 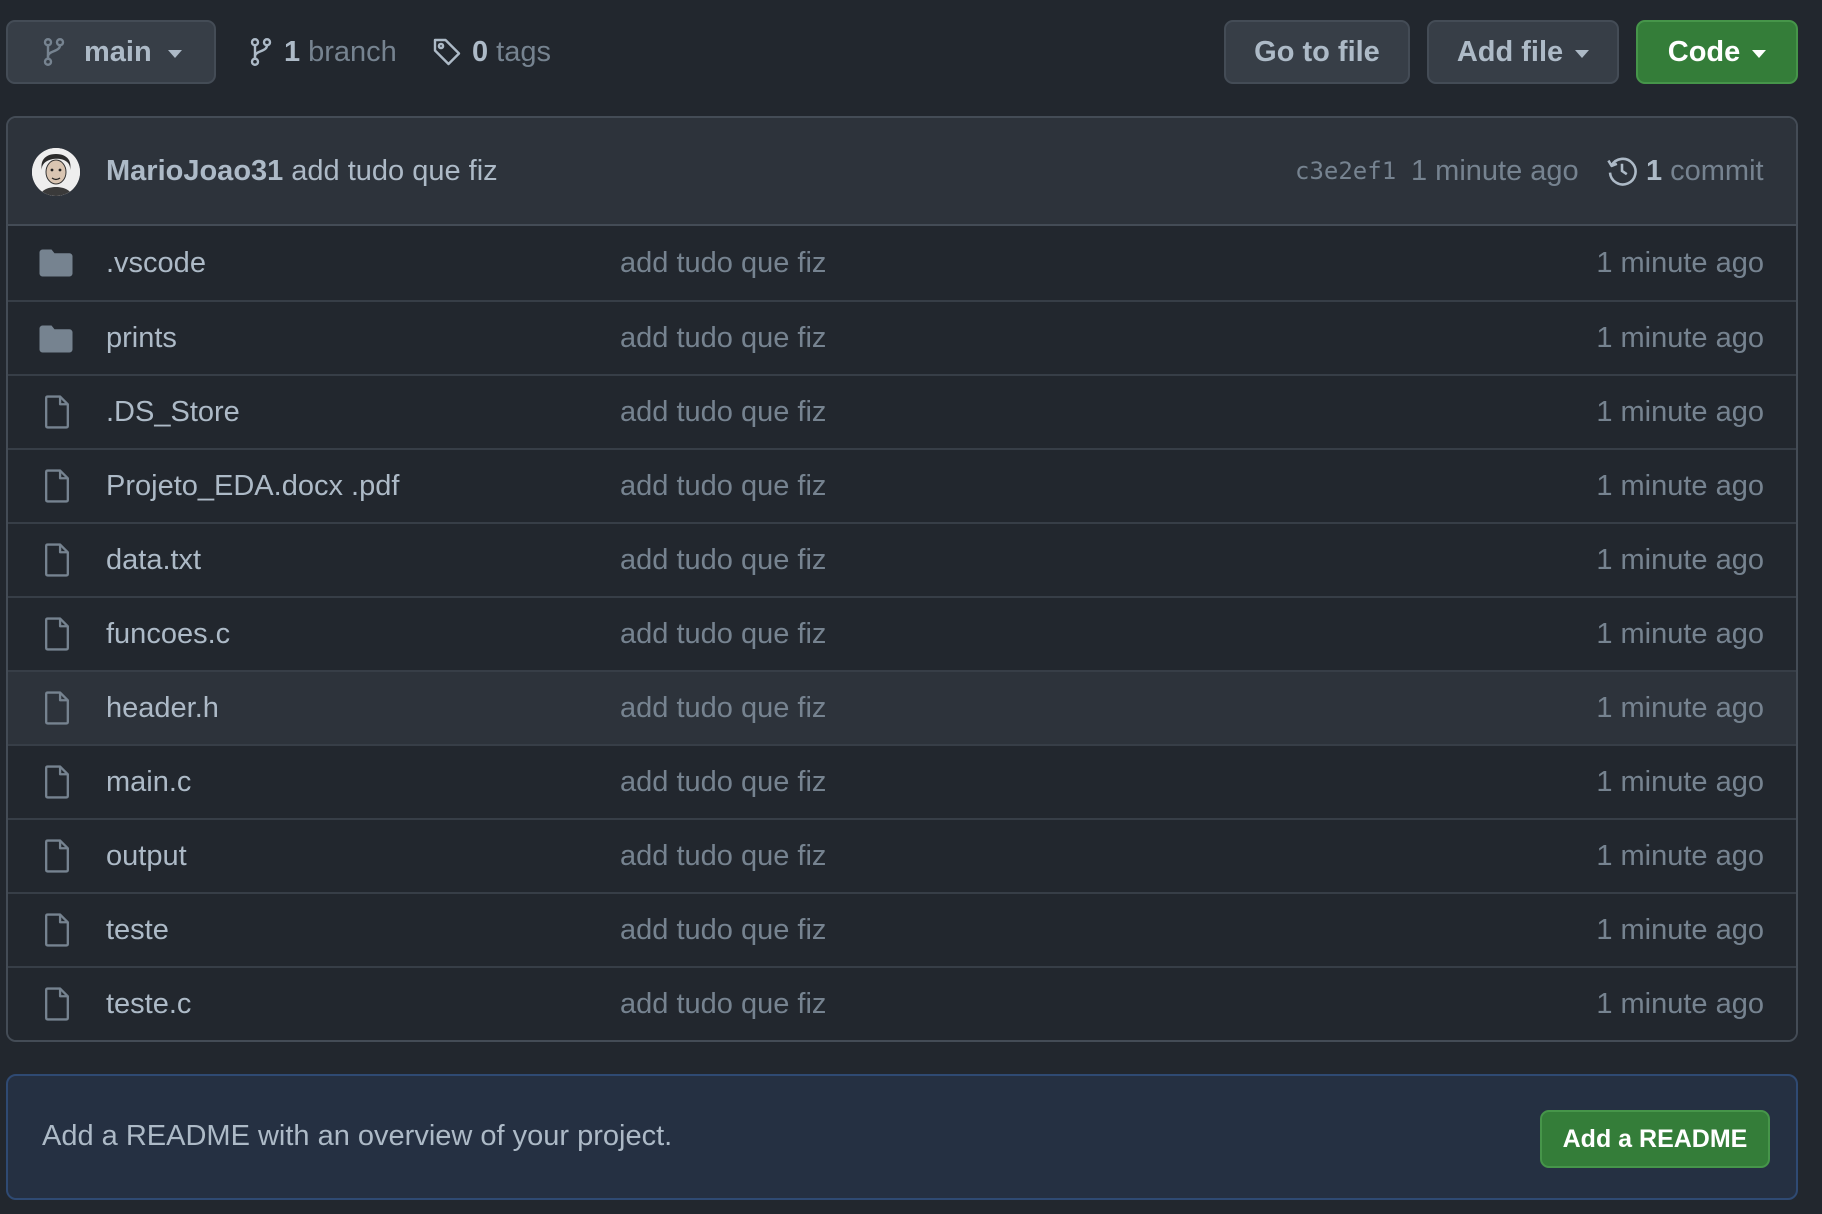 I want to click on file-name-link: header.h, so click(x=162, y=708).